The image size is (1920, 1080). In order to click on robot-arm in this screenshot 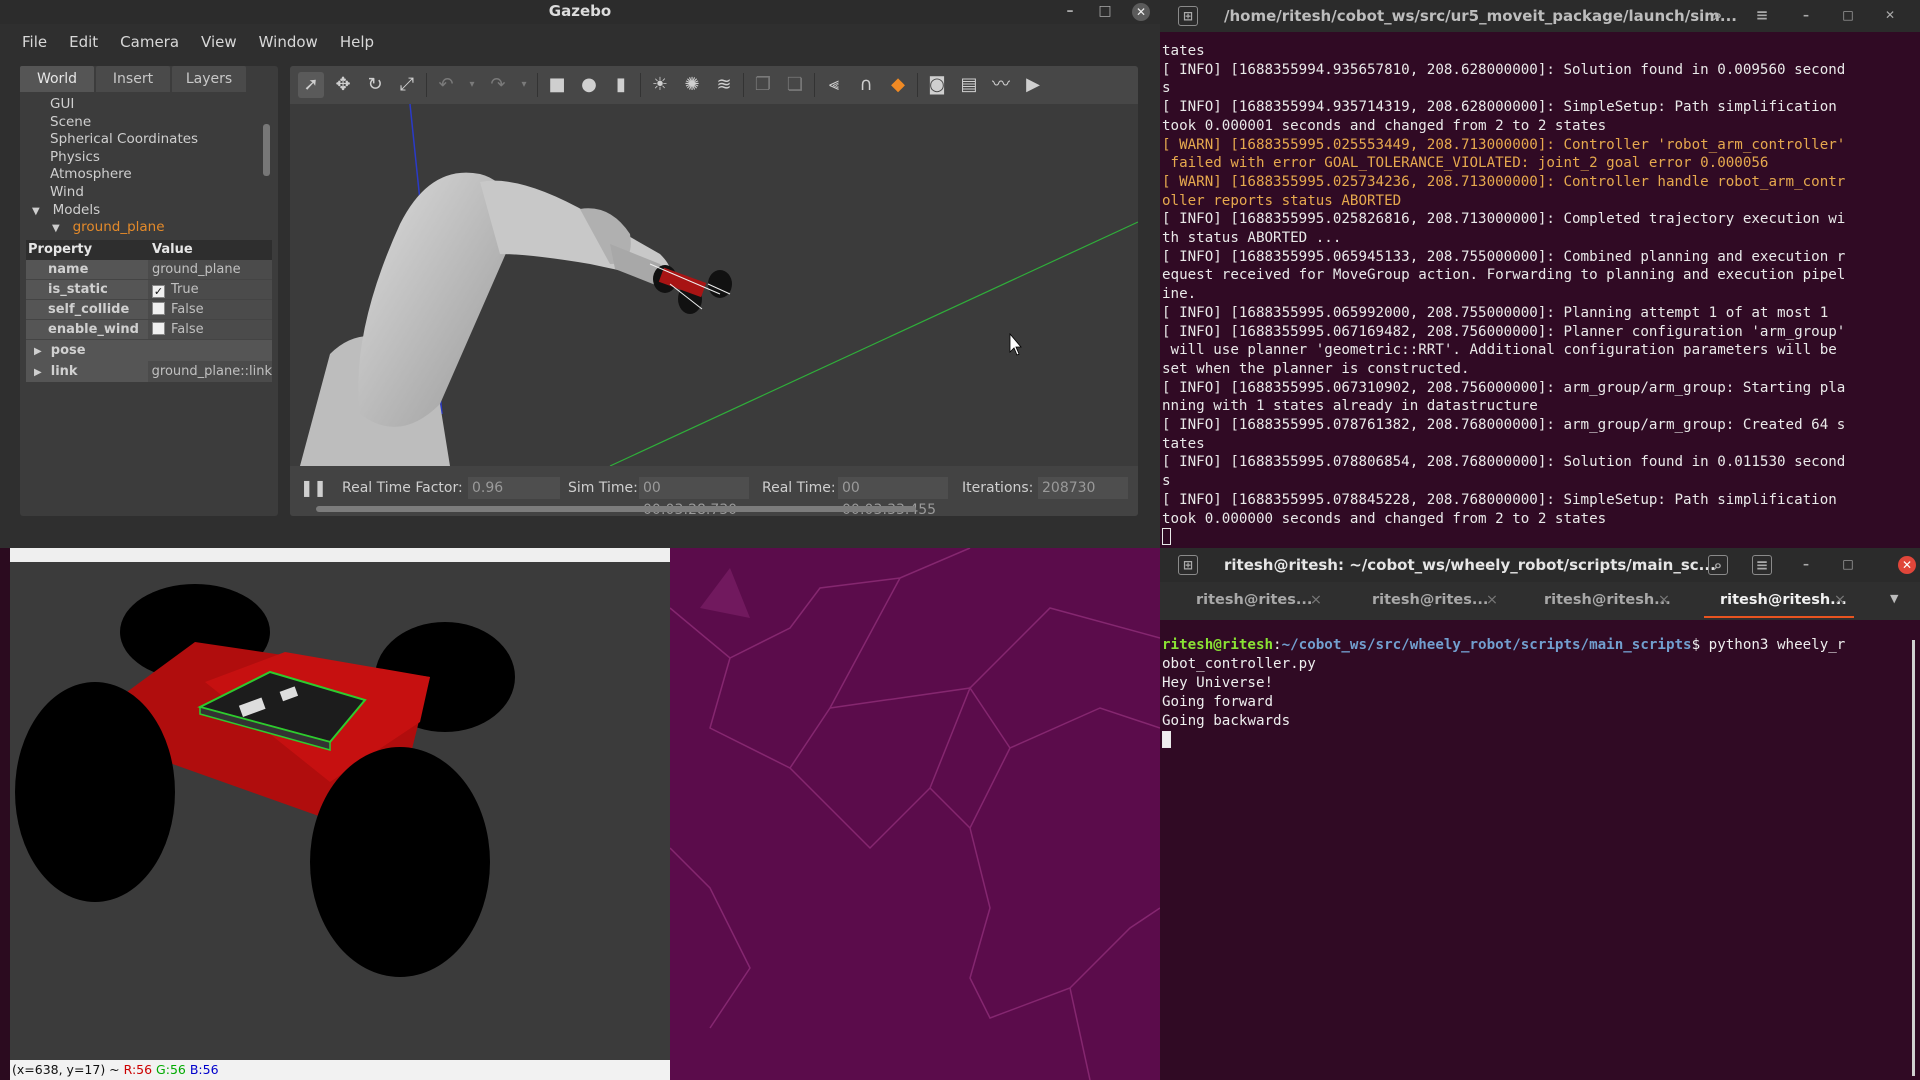, I will do `click(516, 319)`.